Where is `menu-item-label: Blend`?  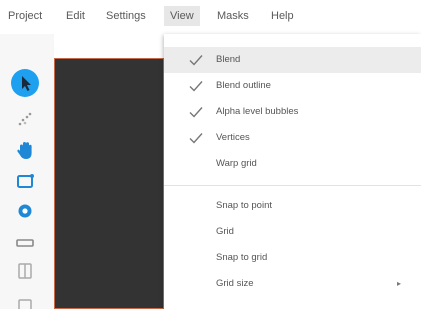
menu-item-label: Blend is located at coordinates (228, 59).